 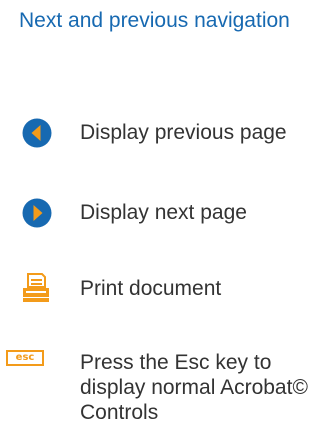 I want to click on previous-page-icon, so click(x=37, y=135).